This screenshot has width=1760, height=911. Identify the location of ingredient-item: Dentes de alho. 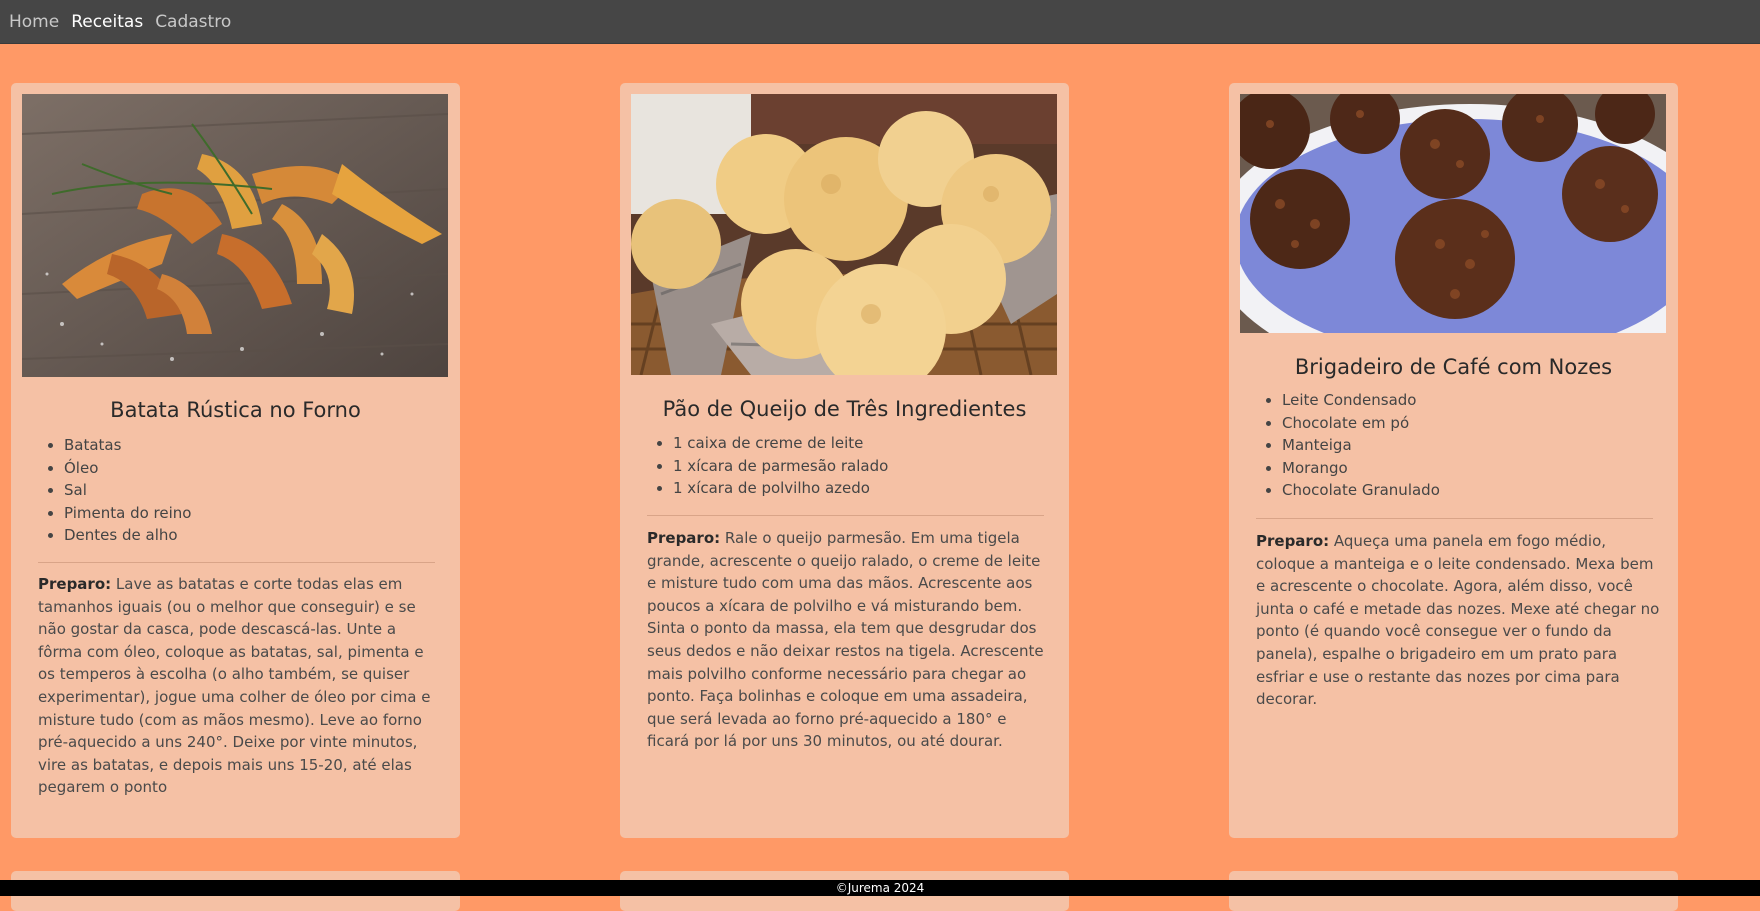
(127, 535).